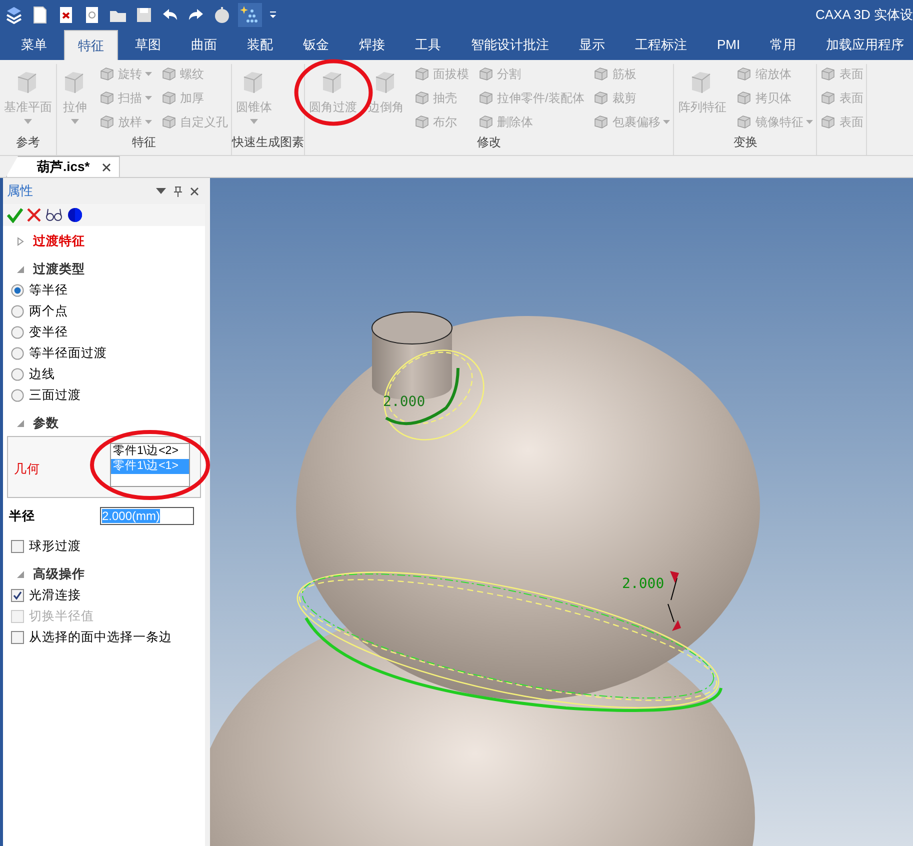 The image size is (913, 846). What do you see at coordinates (68, 353) in the screenshot?
I see `option-label: 等半径面过渡` at bounding box center [68, 353].